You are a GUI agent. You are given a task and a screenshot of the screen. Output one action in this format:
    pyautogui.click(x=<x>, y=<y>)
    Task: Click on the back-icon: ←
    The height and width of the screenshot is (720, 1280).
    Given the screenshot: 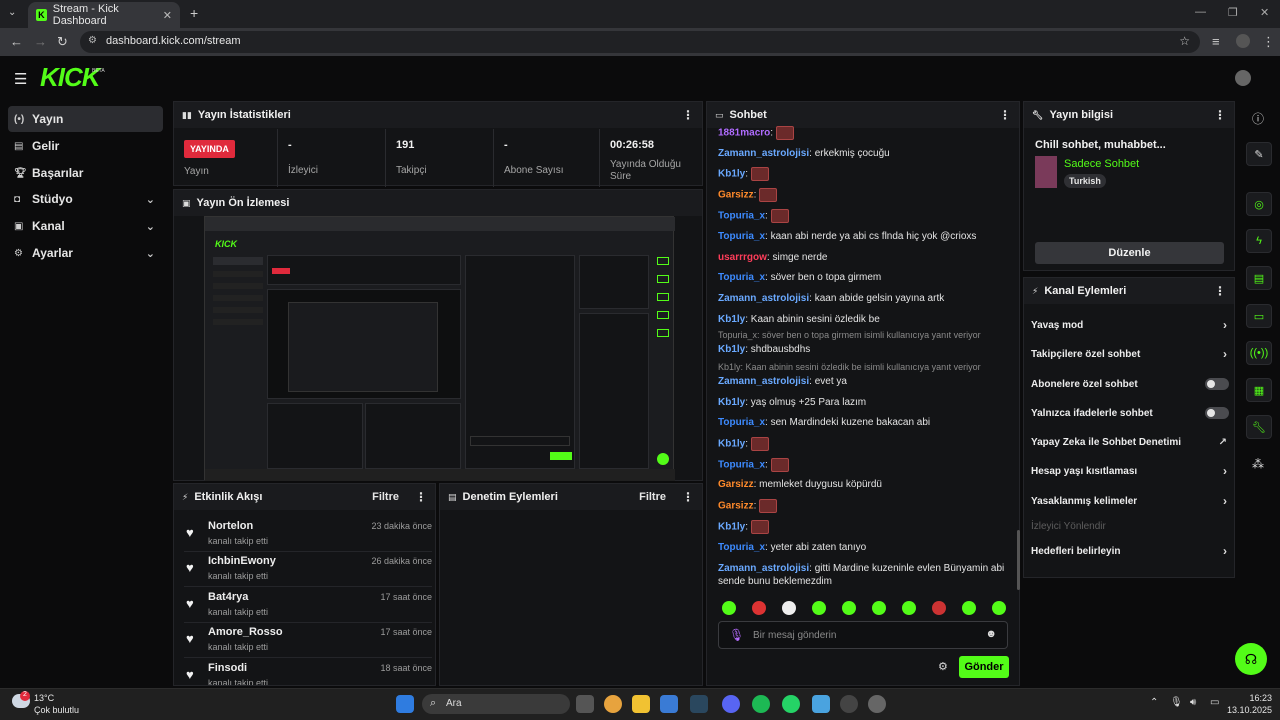 What is the action you would take?
    pyautogui.click(x=16, y=41)
    